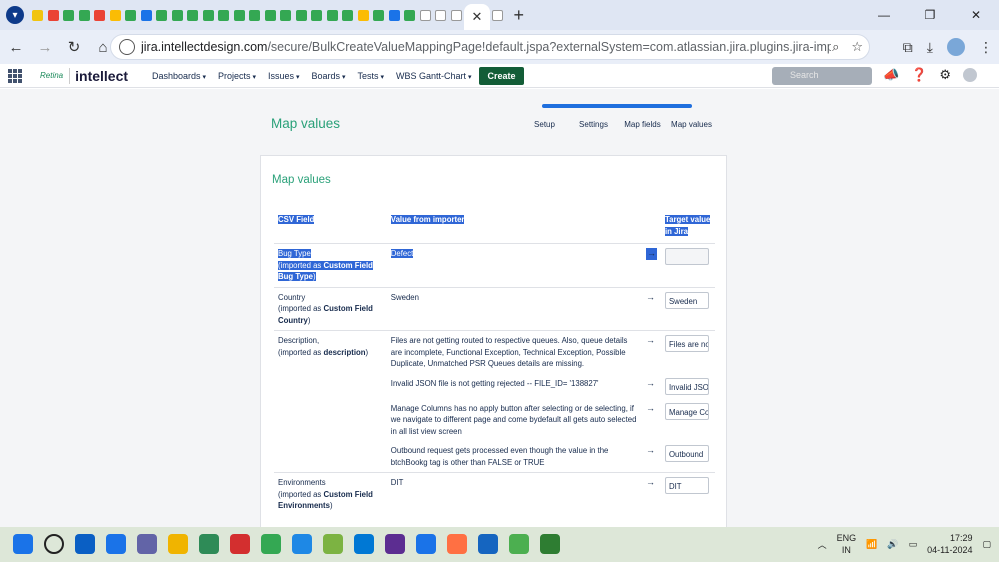  What do you see at coordinates (945, 75) in the screenshot?
I see `settings-gear-icon: ⚙` at bounding box center [945, 75].